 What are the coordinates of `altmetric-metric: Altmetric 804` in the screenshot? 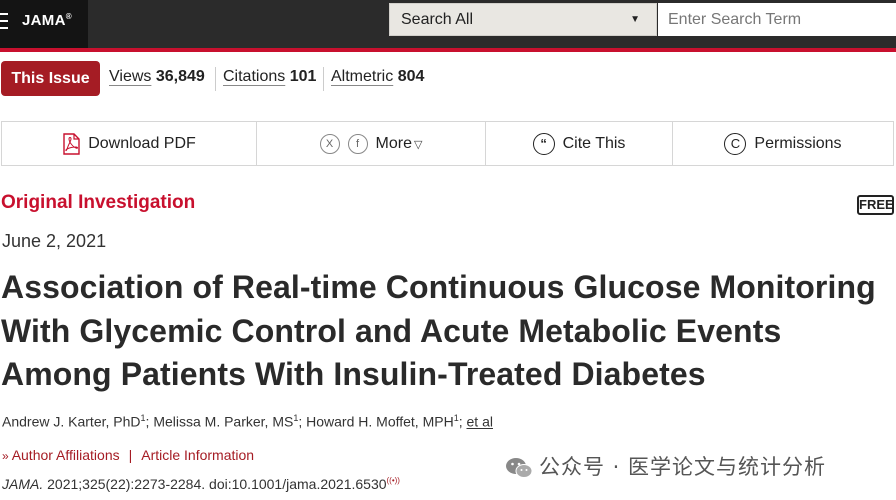 It's located at (377, 77).